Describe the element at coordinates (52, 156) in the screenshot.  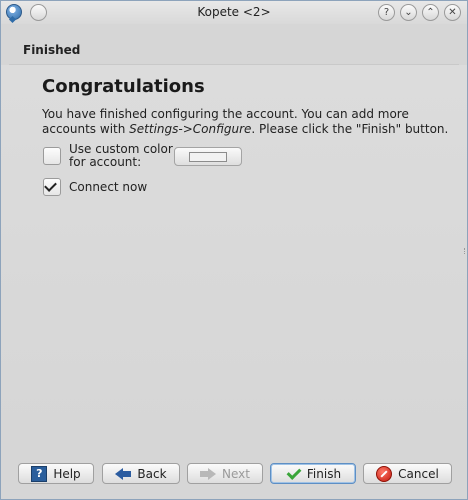
I see `custom-color-checkbox` at that location.